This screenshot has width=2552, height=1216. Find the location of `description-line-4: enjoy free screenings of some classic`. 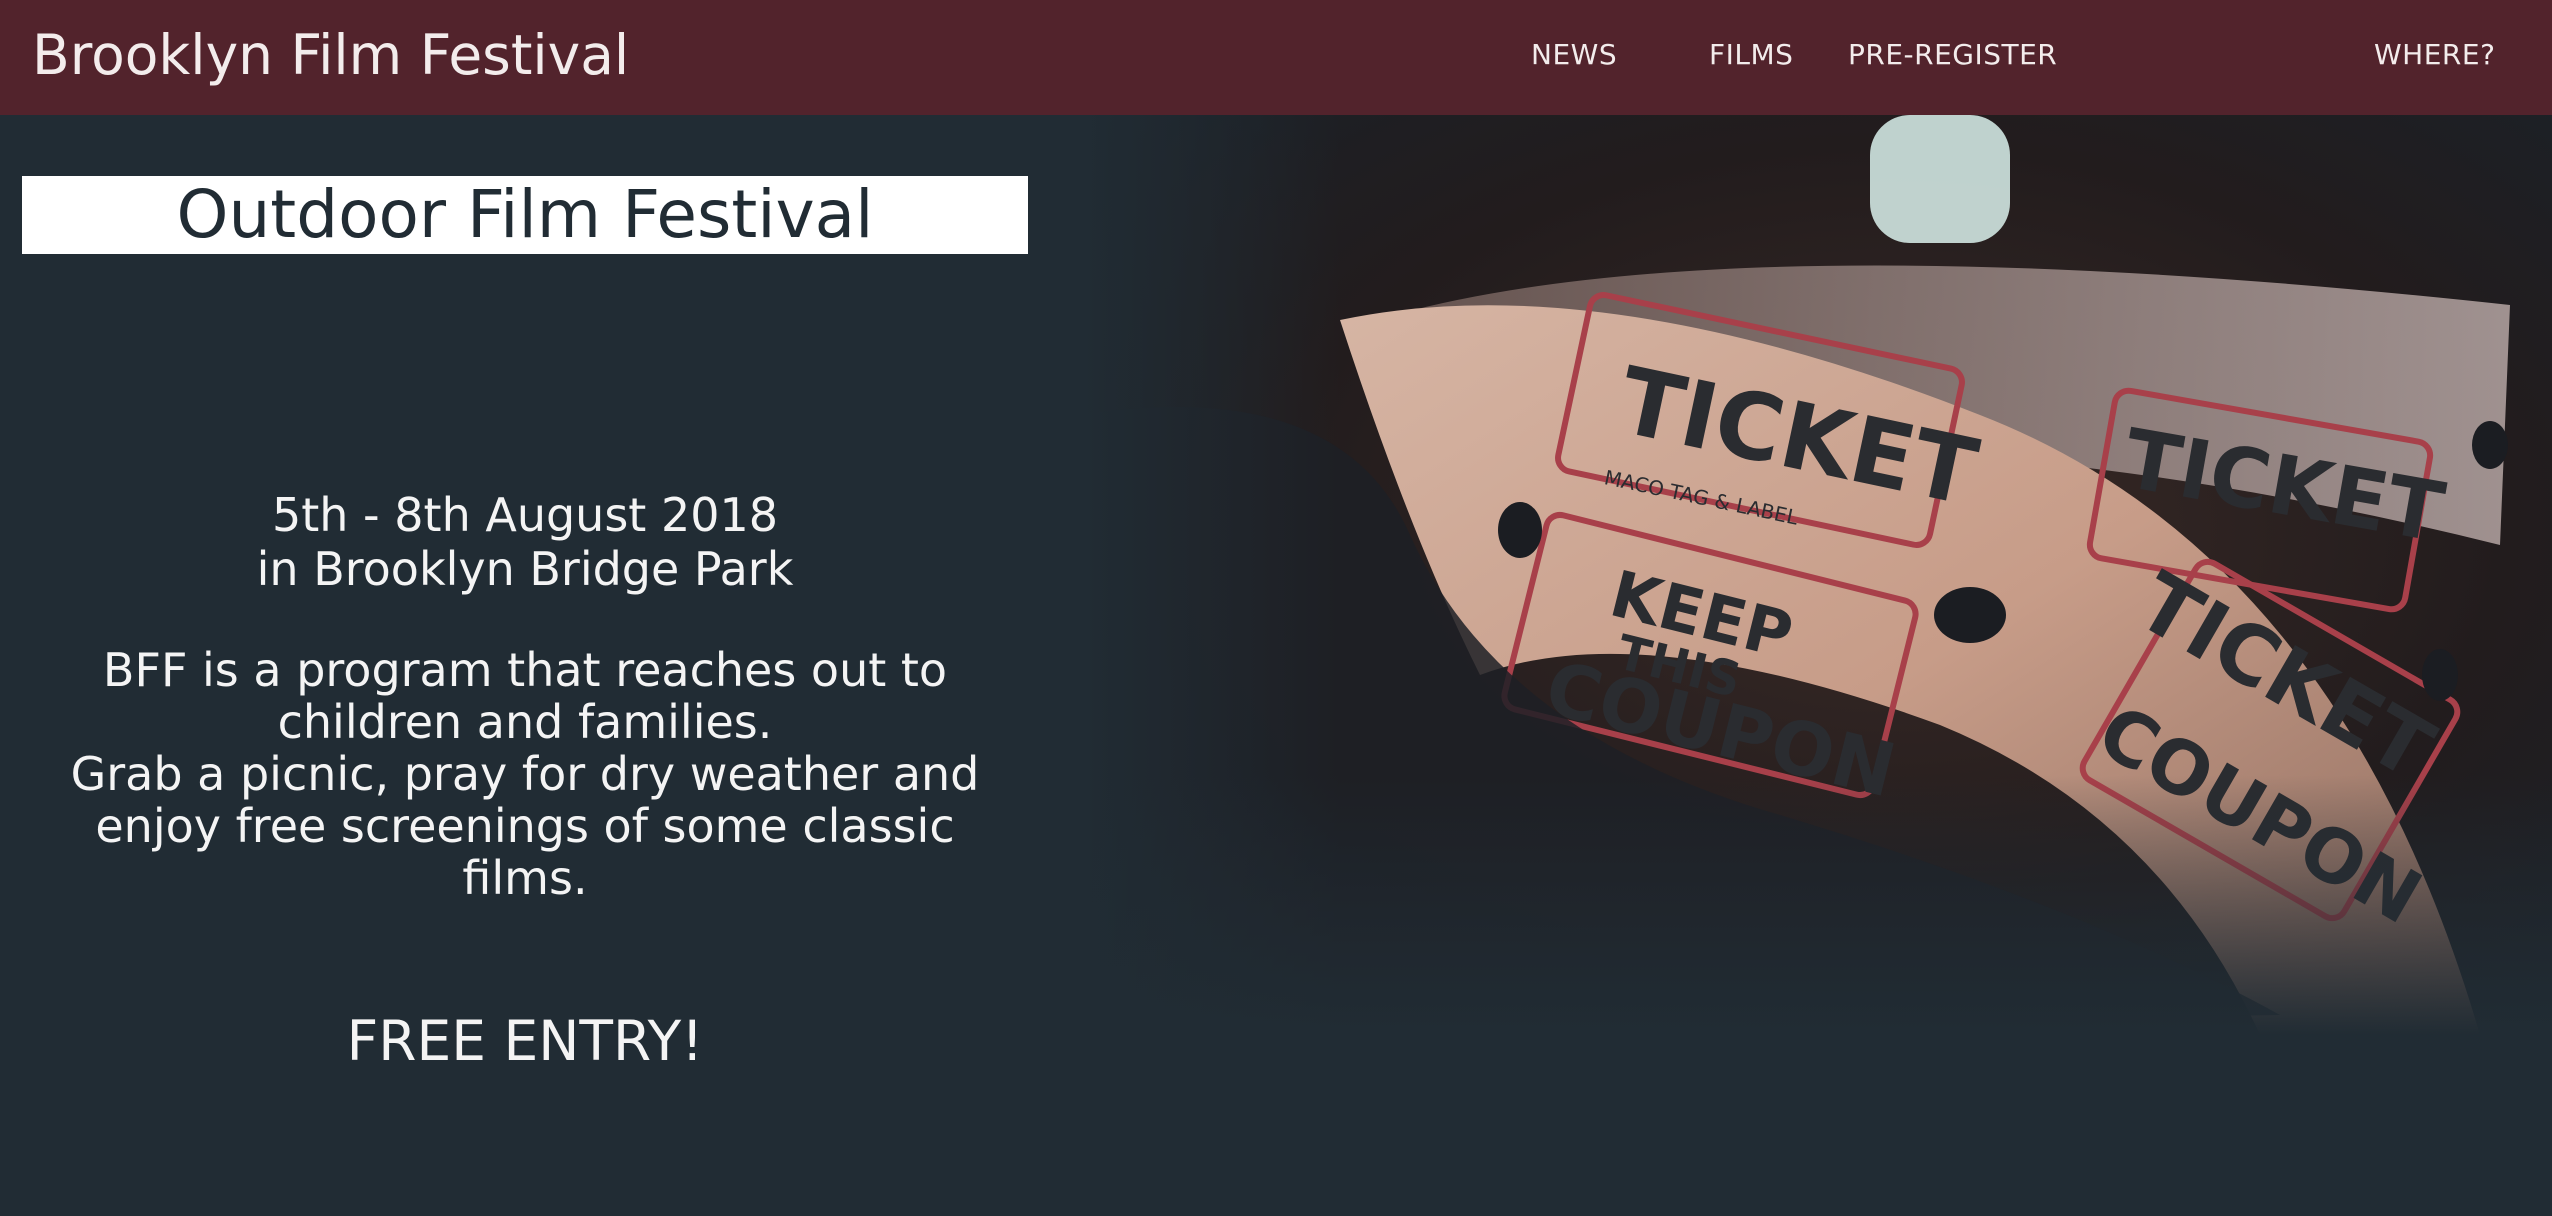

description-line-4: enjoy free screenings of some classic is located at coordinates (525, 826).